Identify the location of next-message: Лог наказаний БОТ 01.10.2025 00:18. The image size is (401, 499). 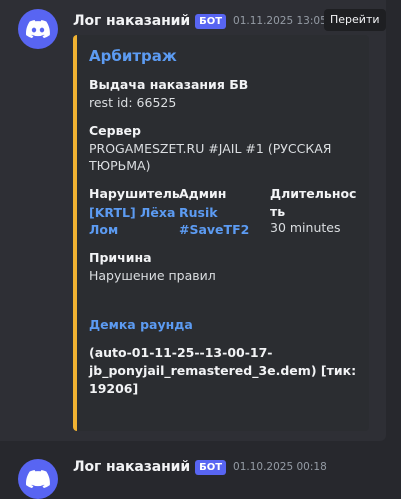
(200, 475).